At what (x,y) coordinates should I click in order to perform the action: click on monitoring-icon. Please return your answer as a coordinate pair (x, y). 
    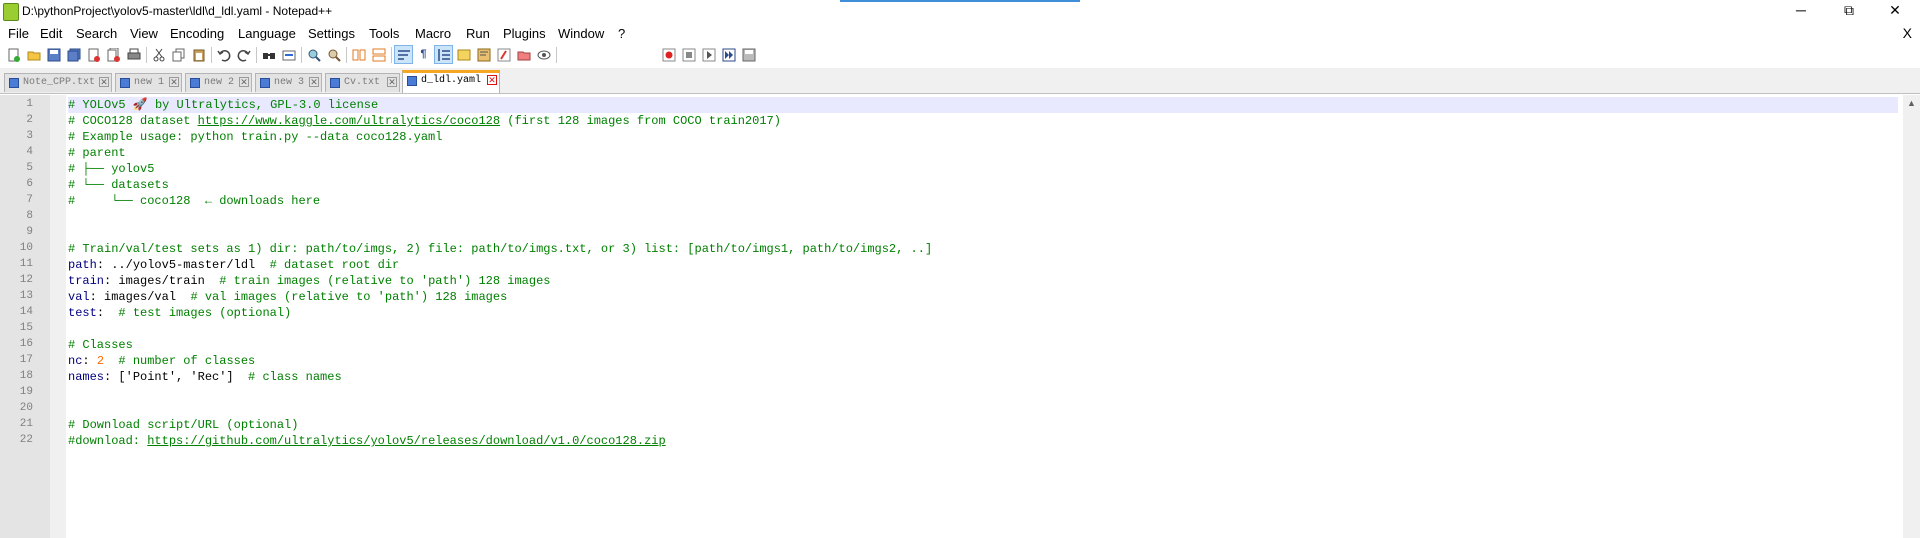
    Looking at the image, I should click on (543, 54).